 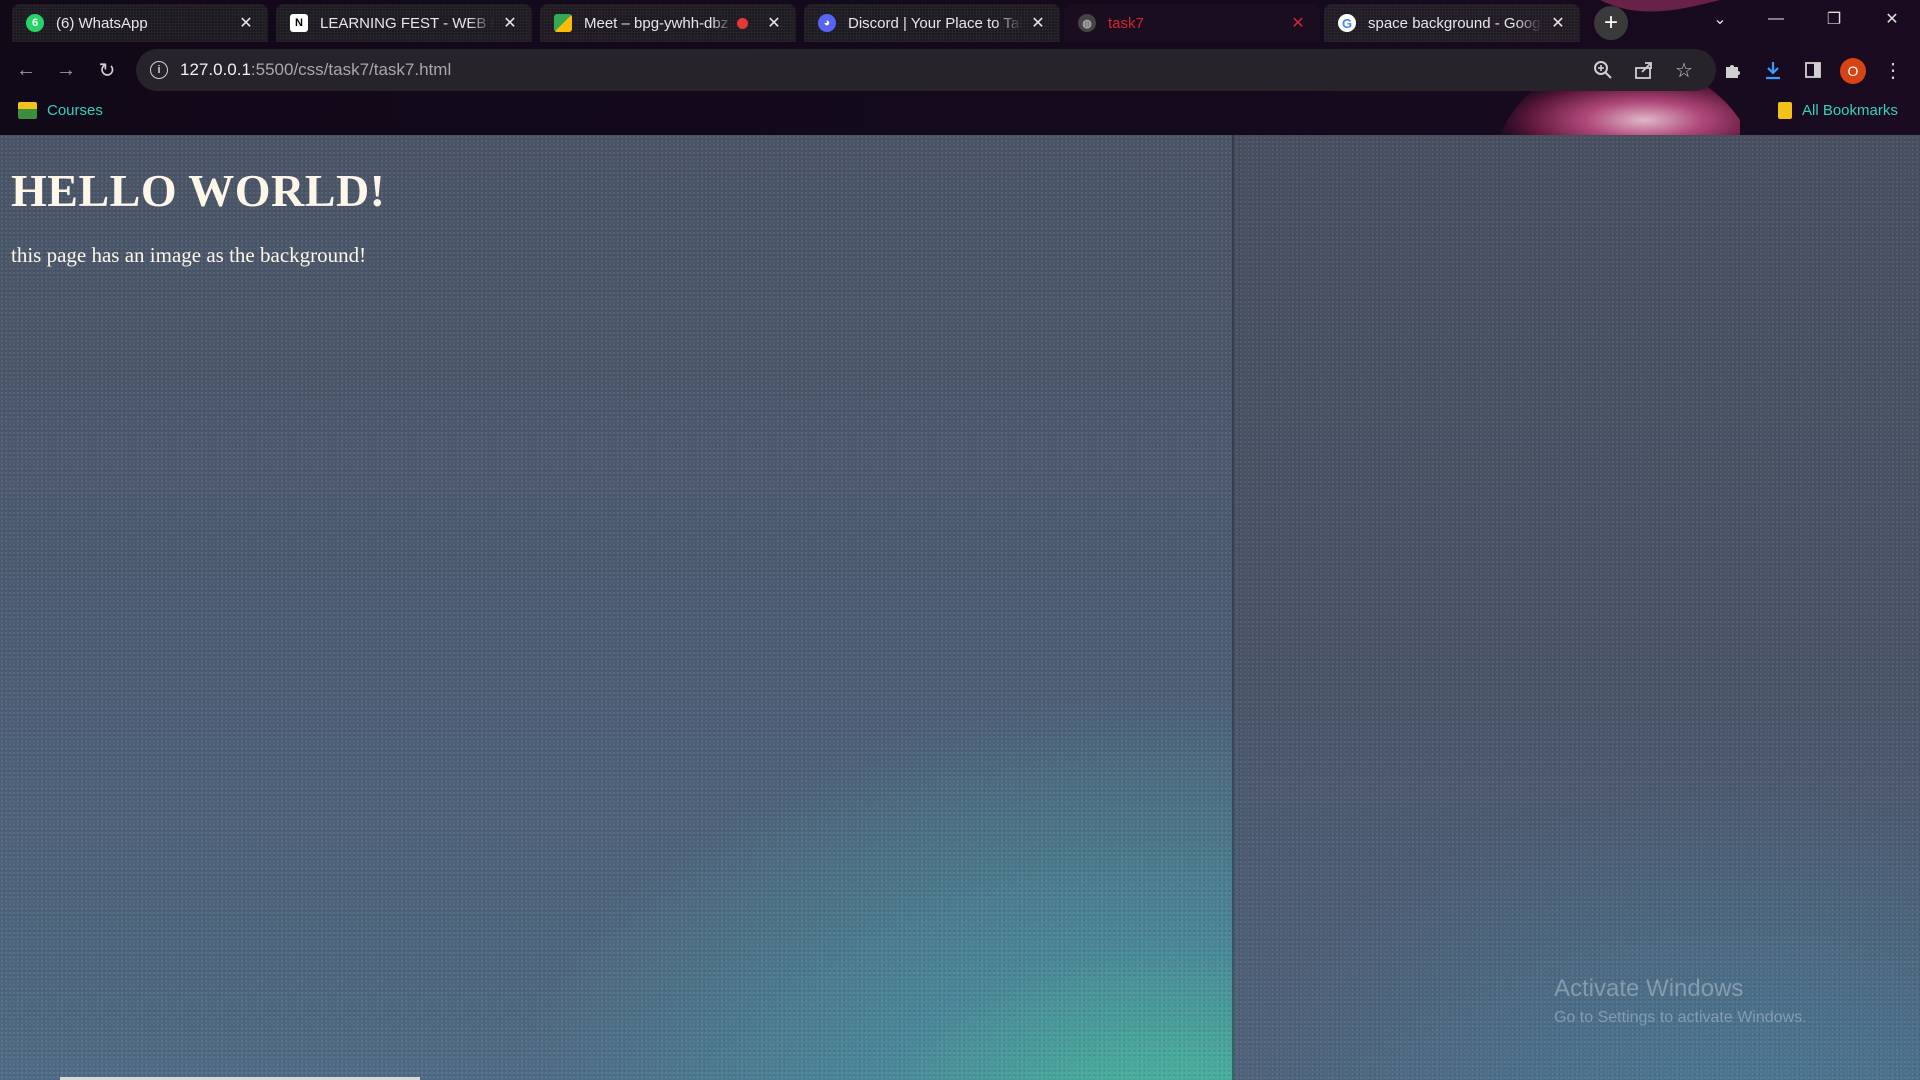 I want to click on minimize-icon: —, so click(x=1776, y=18).